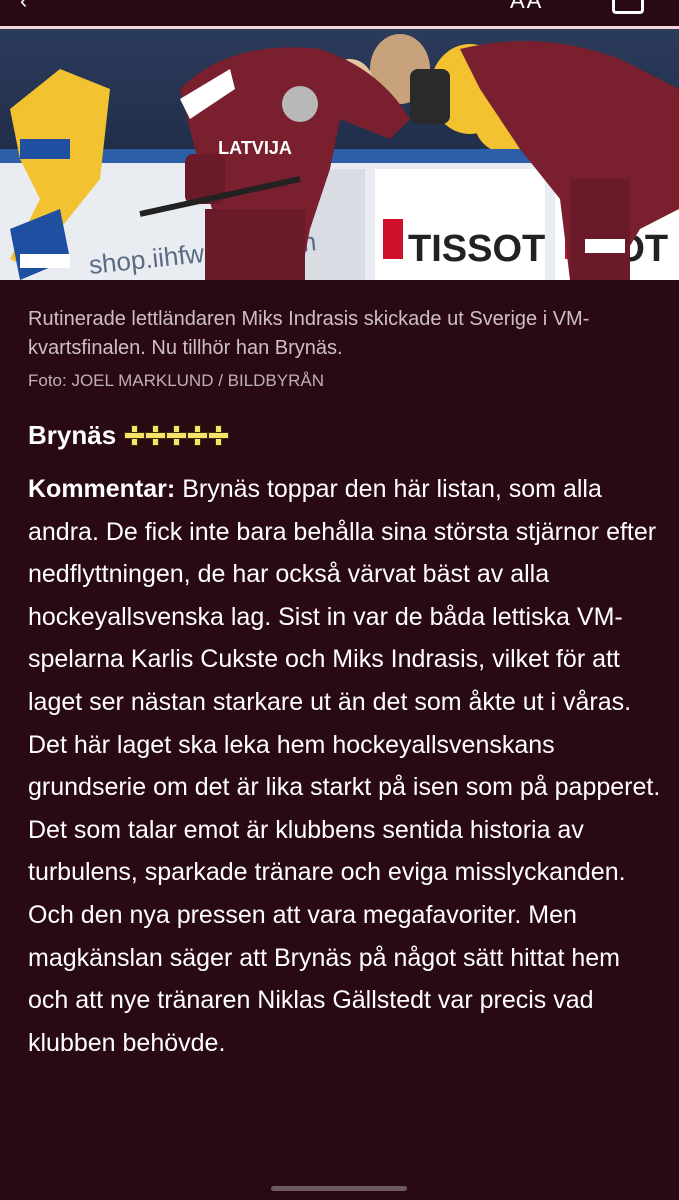 The image size is (679, 1200). I want to click on team-name: Brynäs, so click(72, 435).